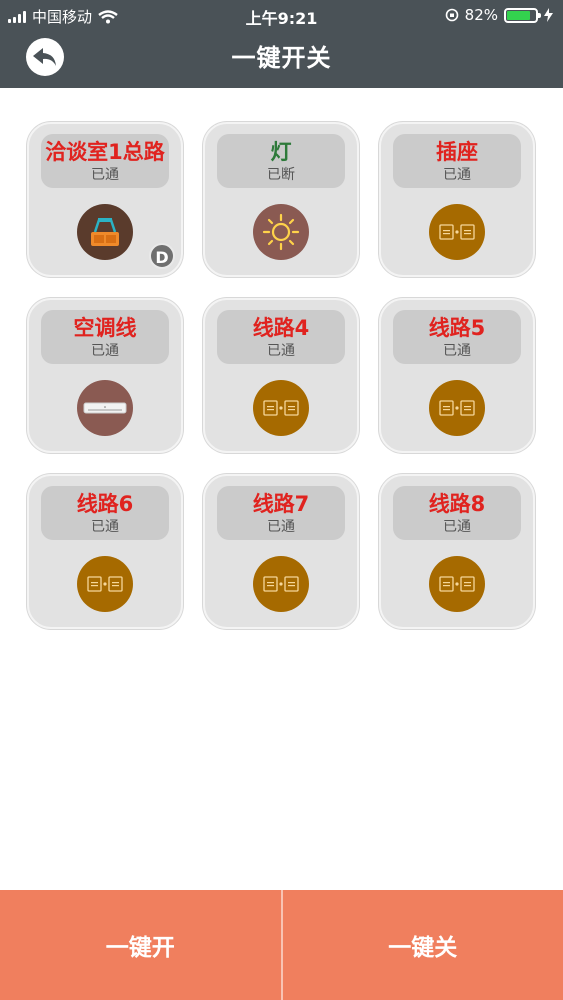 Image resolution: width=563 pixels, height=1000 pixels. Describe the element at coordinates (105, 408) in the screenshot. I see `air-conditioner-icon` at that location.